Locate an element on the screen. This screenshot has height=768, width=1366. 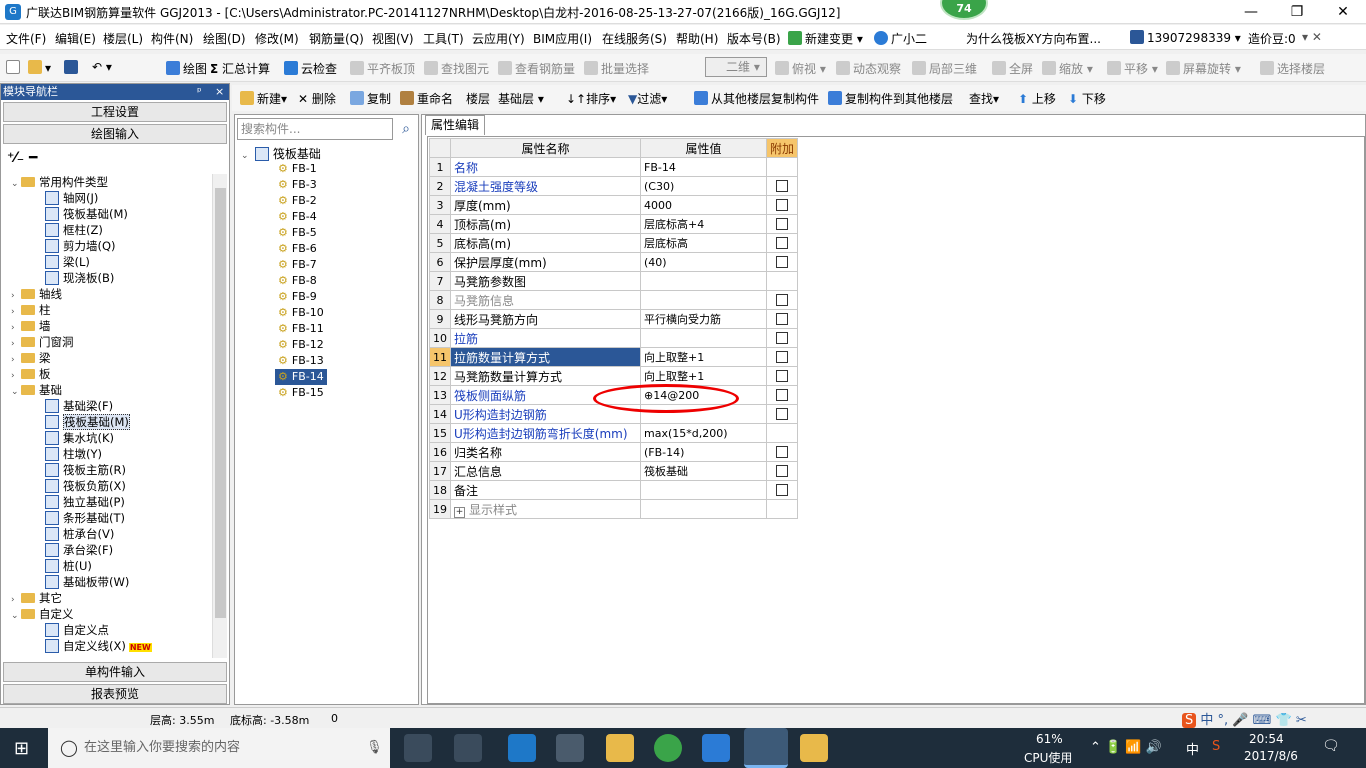
filter-button: ▼过滤▾ is located at coordinates (647, 98).